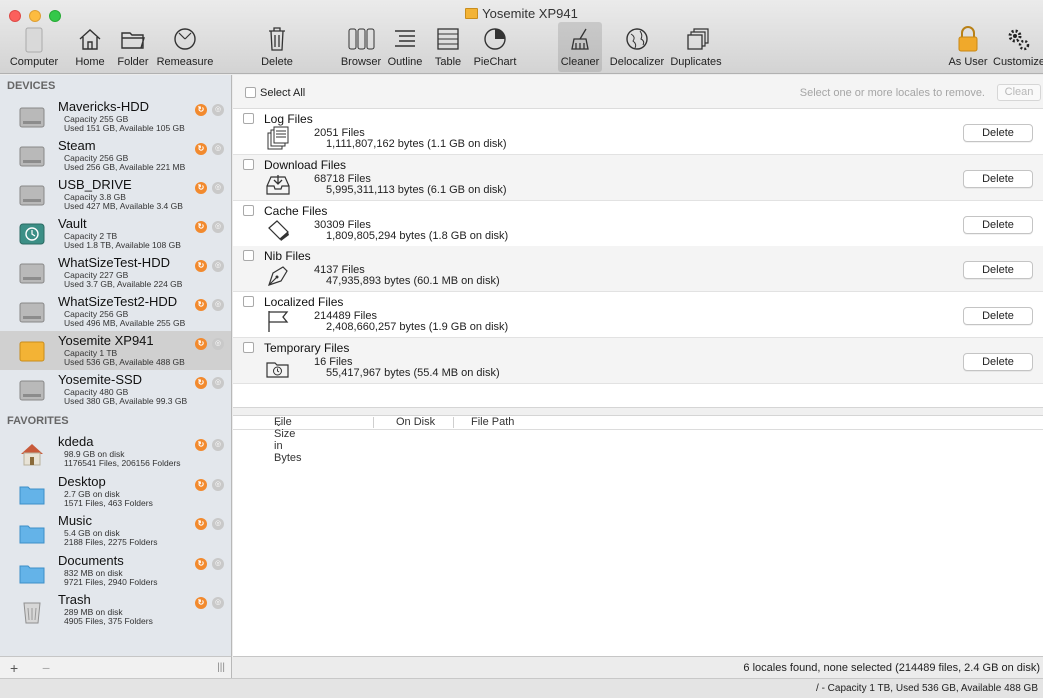  What do you see at coordinates (91, 560) in the screenshot?
I see `favorite-name: Documents` at bounding box center [91, 560].